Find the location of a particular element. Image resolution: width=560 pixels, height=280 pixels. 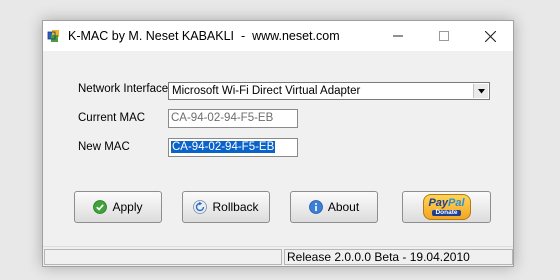

app-icon is located at coordinates (53, 36).